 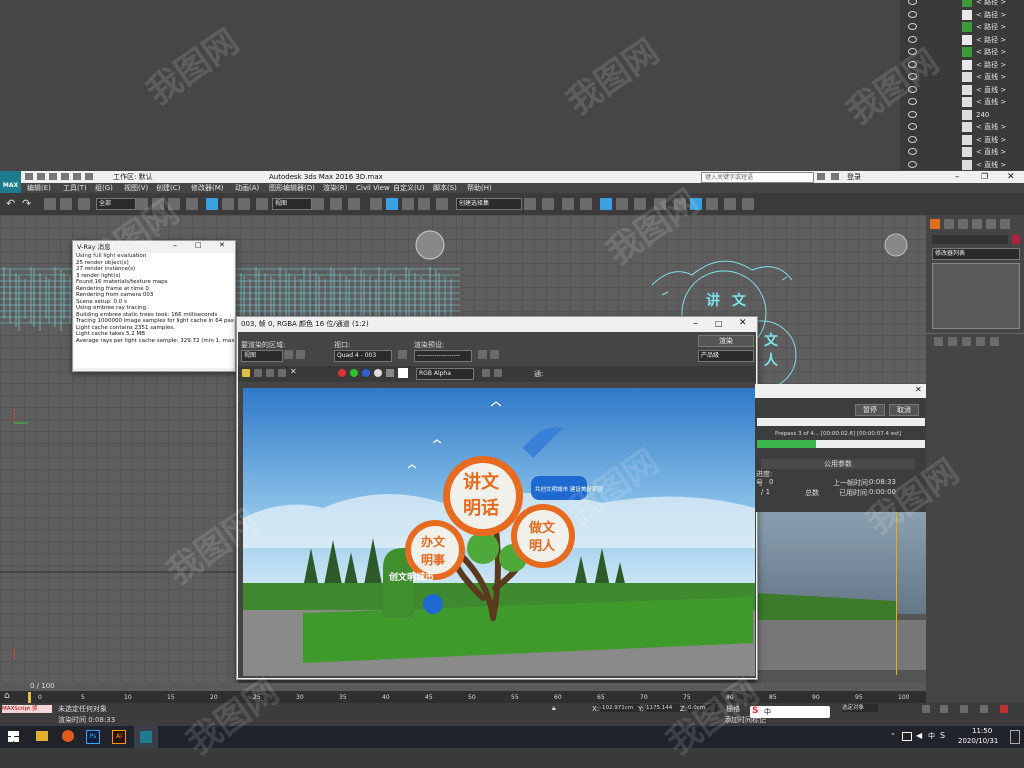 I want to click on show-end-result-icon, so click(x=952, y=341).